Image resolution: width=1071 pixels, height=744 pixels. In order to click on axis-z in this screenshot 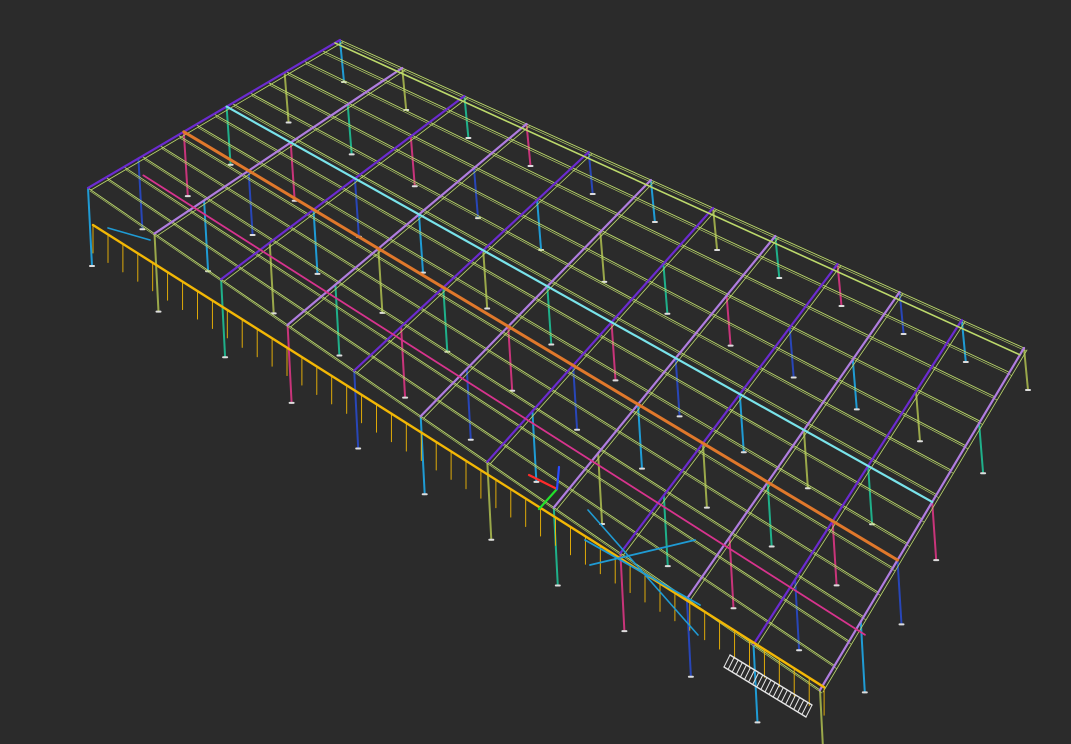, I will do `click(558, 478)`.